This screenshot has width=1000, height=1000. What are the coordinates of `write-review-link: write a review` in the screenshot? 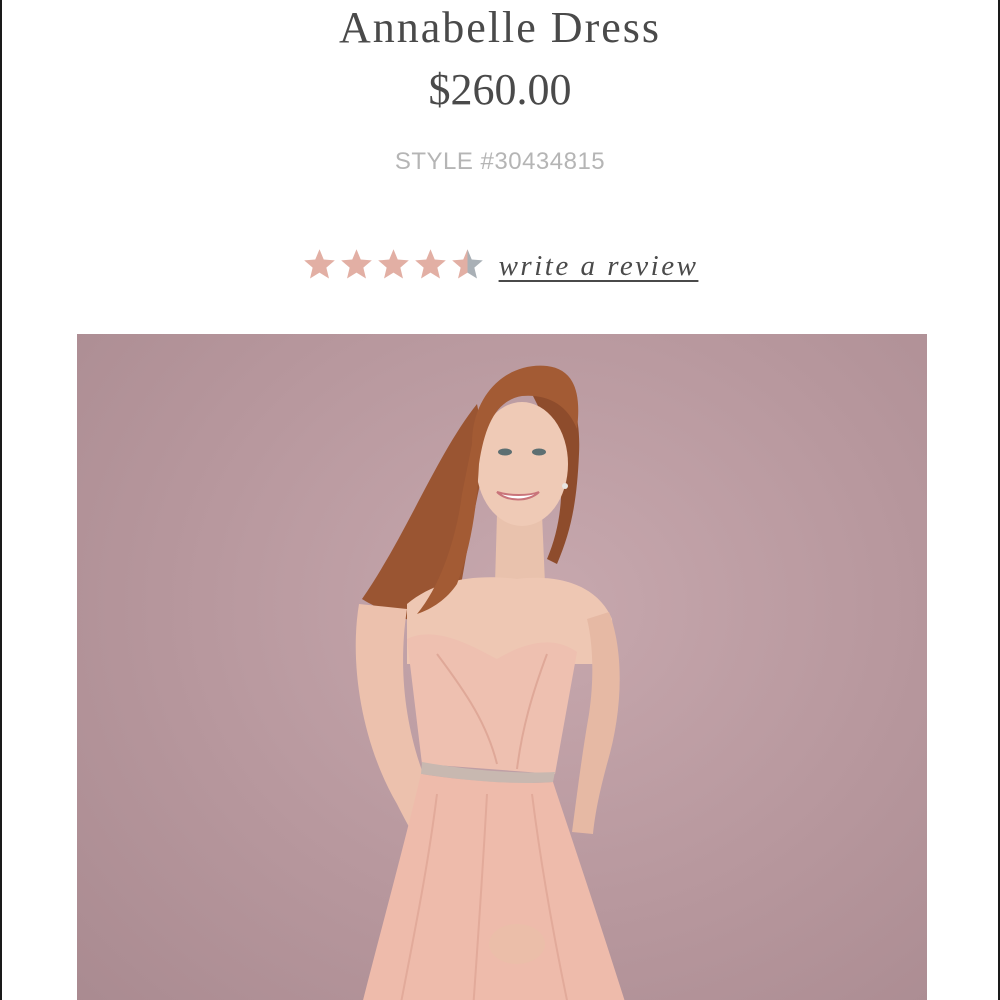 It's located at (599, 266).